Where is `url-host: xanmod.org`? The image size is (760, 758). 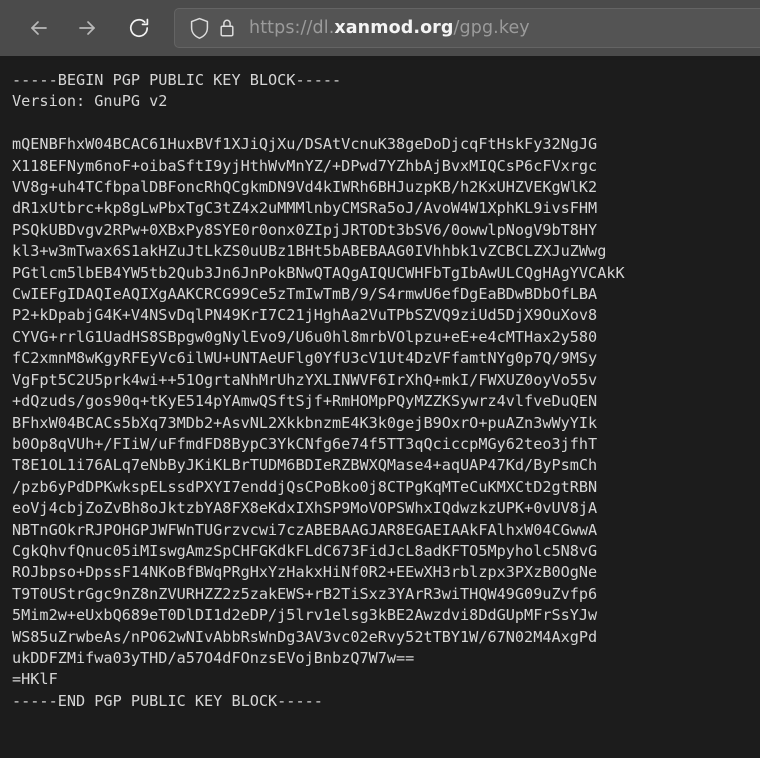
url-host: xanmod.org is located at coordinates (394, 28).